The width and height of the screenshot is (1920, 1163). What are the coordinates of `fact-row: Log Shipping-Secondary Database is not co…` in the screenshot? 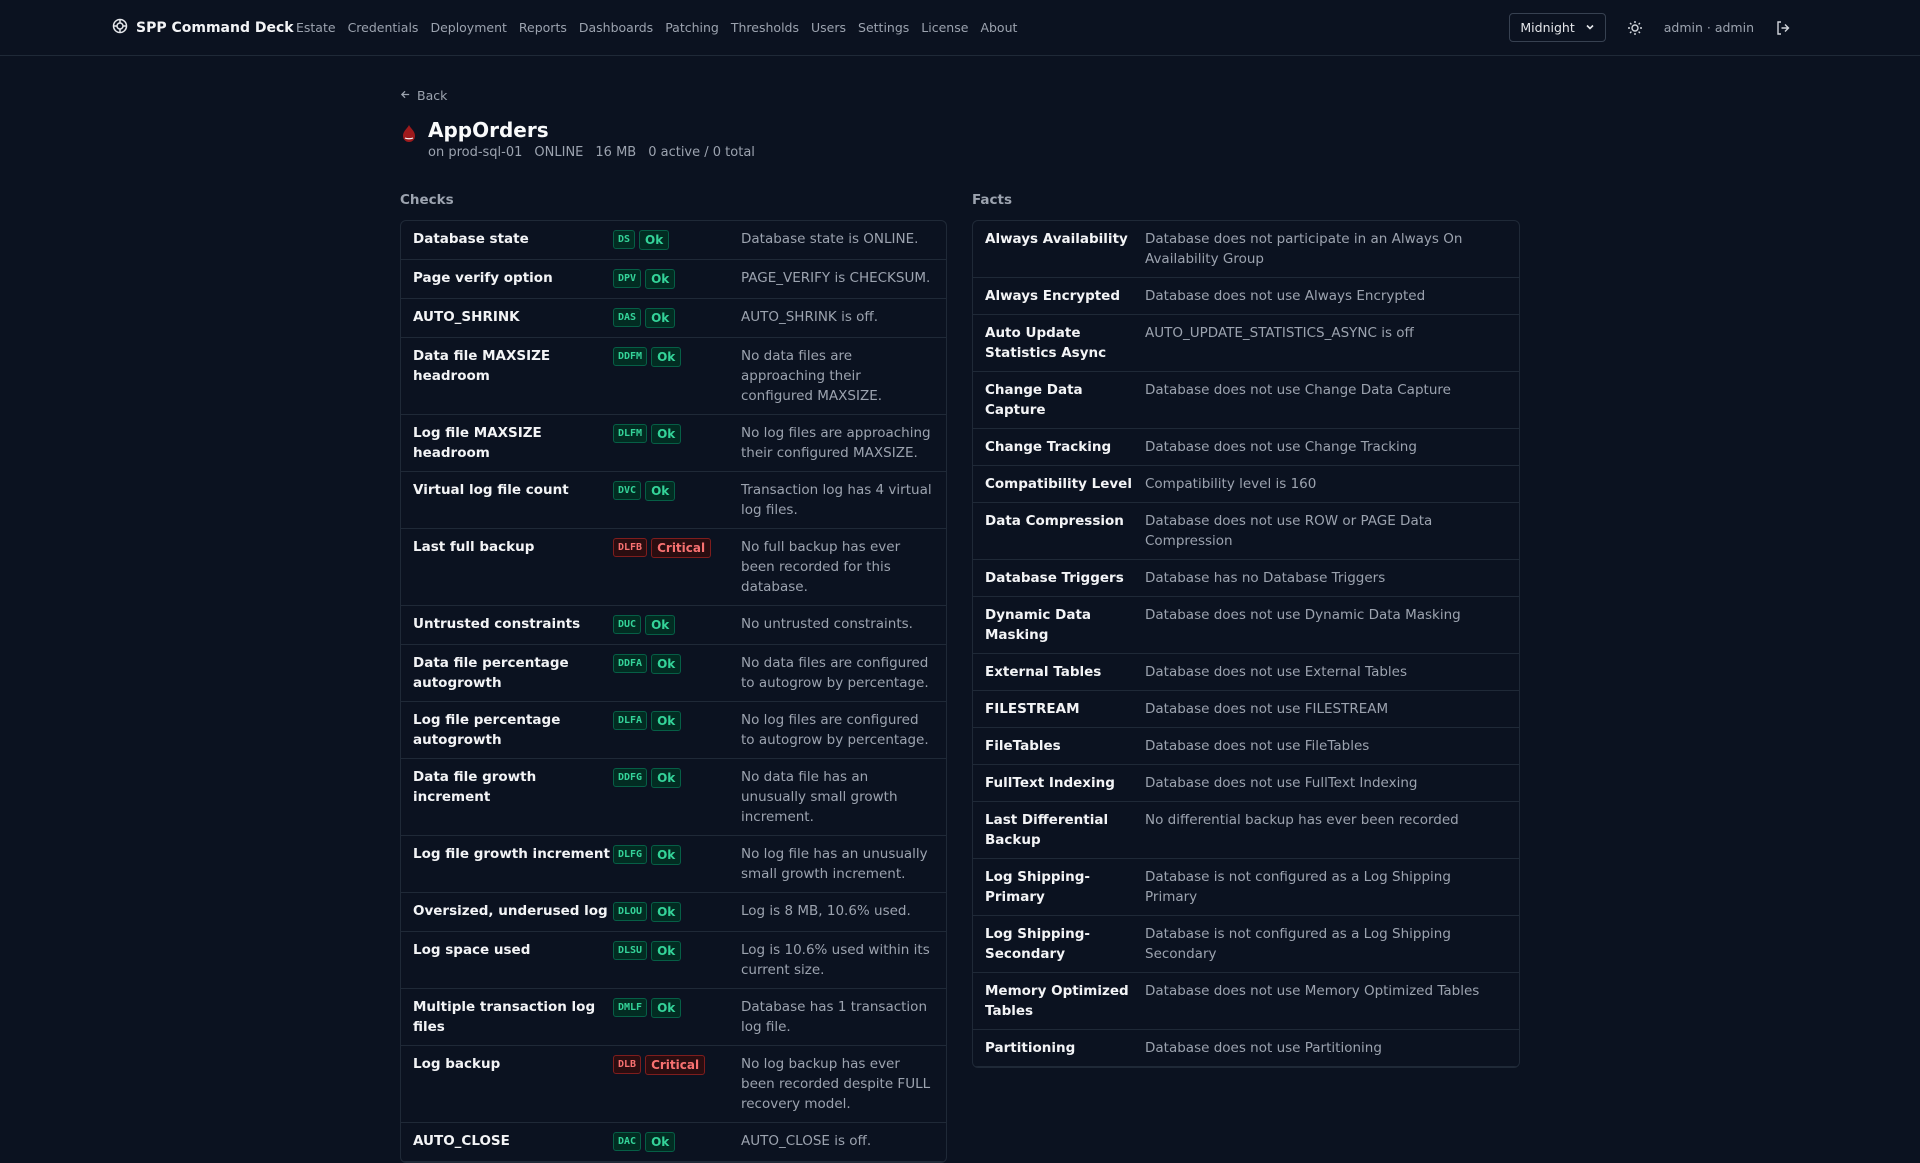 It's located at (1246, 944).